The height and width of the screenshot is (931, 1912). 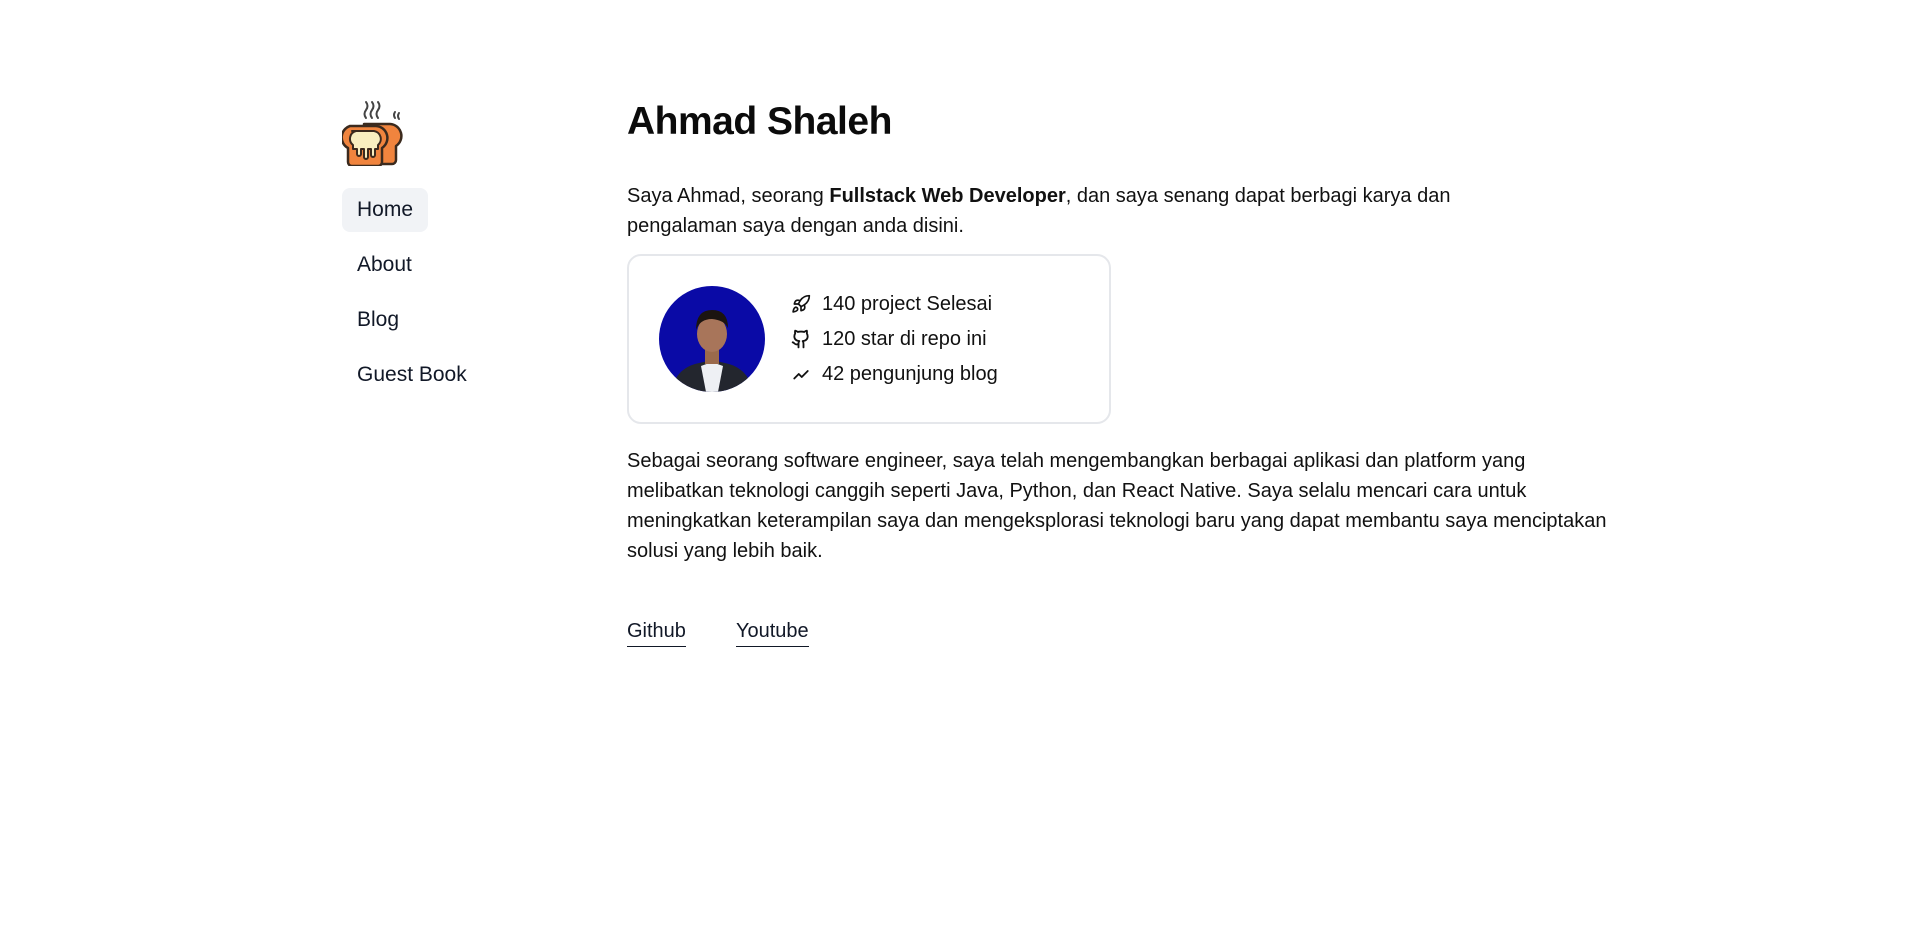 What do you see at coordinates (801, 374) in the screenshot?
I see `trending-up-icon` at bounding box center [801, 374].